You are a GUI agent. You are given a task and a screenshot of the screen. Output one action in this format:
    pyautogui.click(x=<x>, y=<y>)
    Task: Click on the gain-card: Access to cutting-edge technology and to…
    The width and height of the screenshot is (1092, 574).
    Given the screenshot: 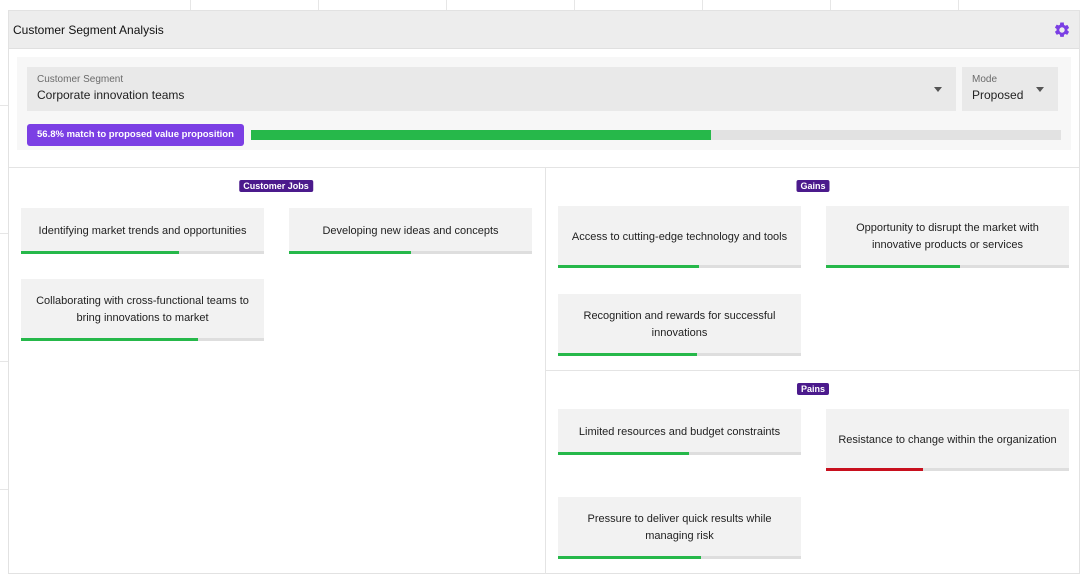 What is the action you would take?
    pyautogui.click(x=679, y=237)
    